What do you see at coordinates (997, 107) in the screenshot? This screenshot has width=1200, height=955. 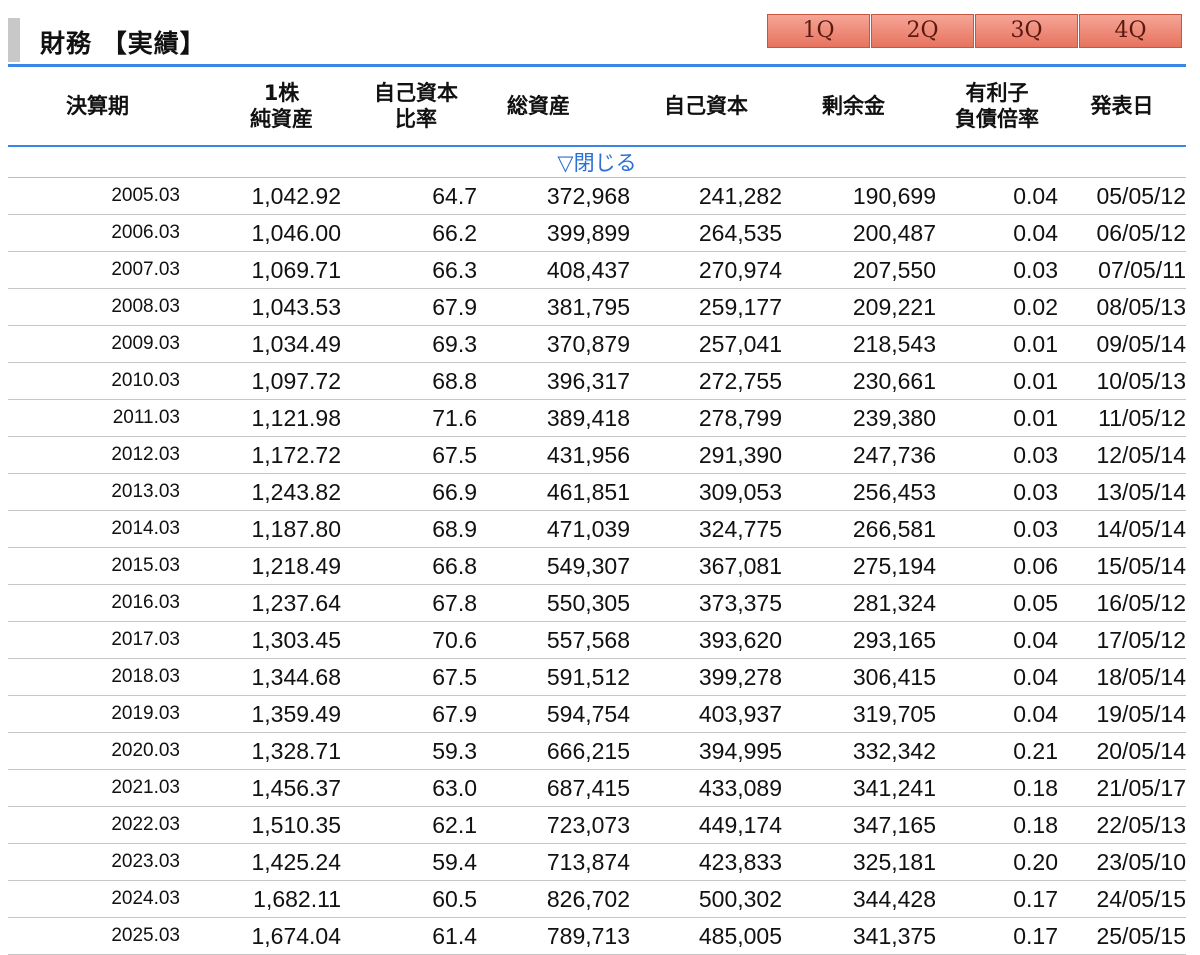 I see `header-de-ratio: 有利子 負債倍率` at bounding box center [997, 107].